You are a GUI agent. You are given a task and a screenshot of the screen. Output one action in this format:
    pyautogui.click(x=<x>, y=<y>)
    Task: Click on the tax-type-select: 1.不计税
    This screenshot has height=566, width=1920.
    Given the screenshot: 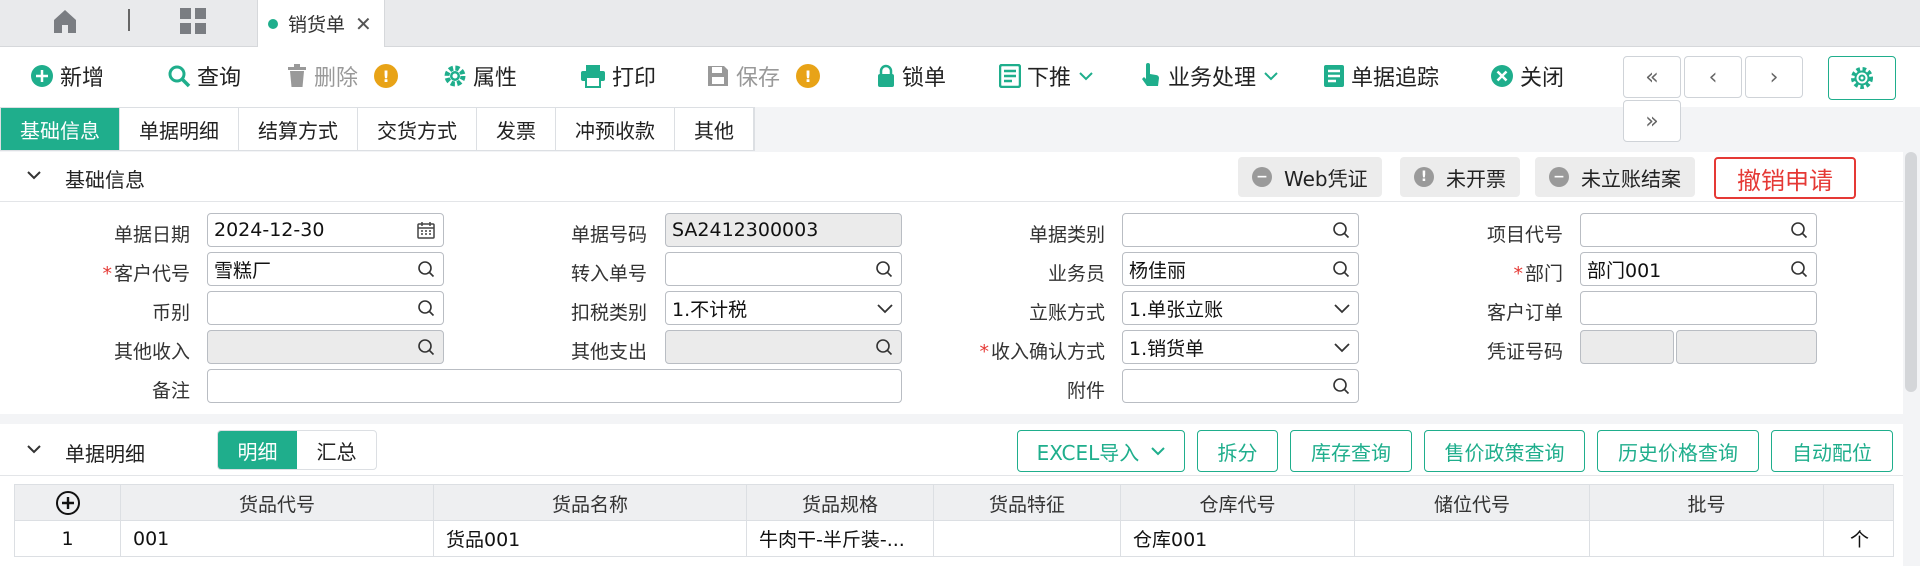 What is the action you would take?
    pyautogui.click(x=783, y=308)
    